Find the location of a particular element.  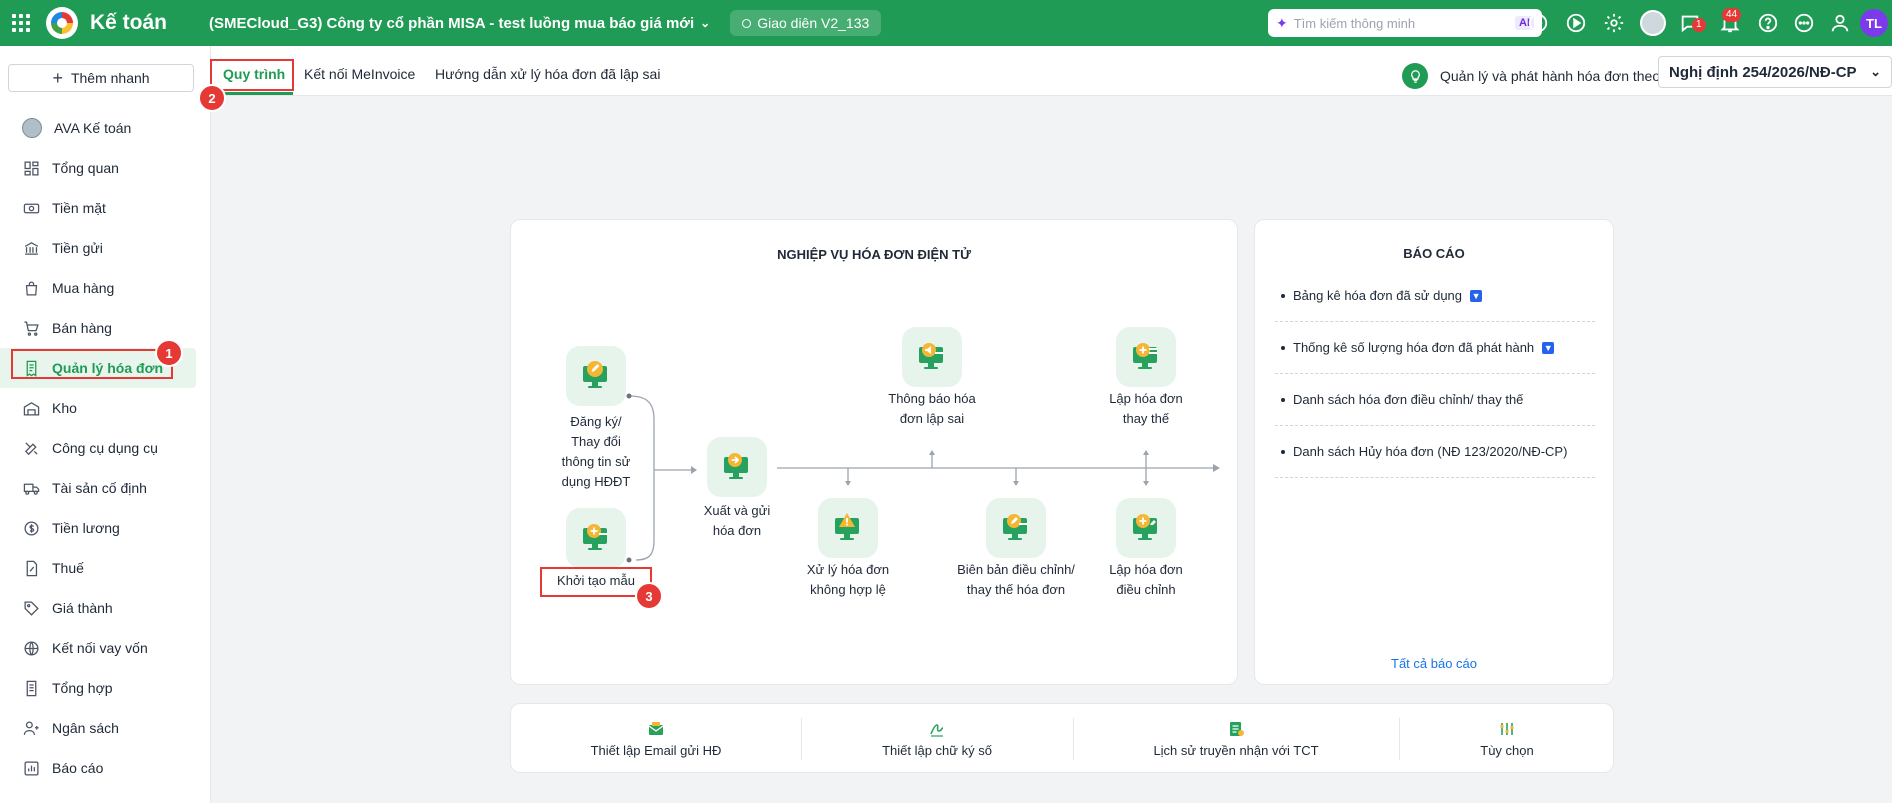

add-monitor-icon is located at coordinates (595, 537).